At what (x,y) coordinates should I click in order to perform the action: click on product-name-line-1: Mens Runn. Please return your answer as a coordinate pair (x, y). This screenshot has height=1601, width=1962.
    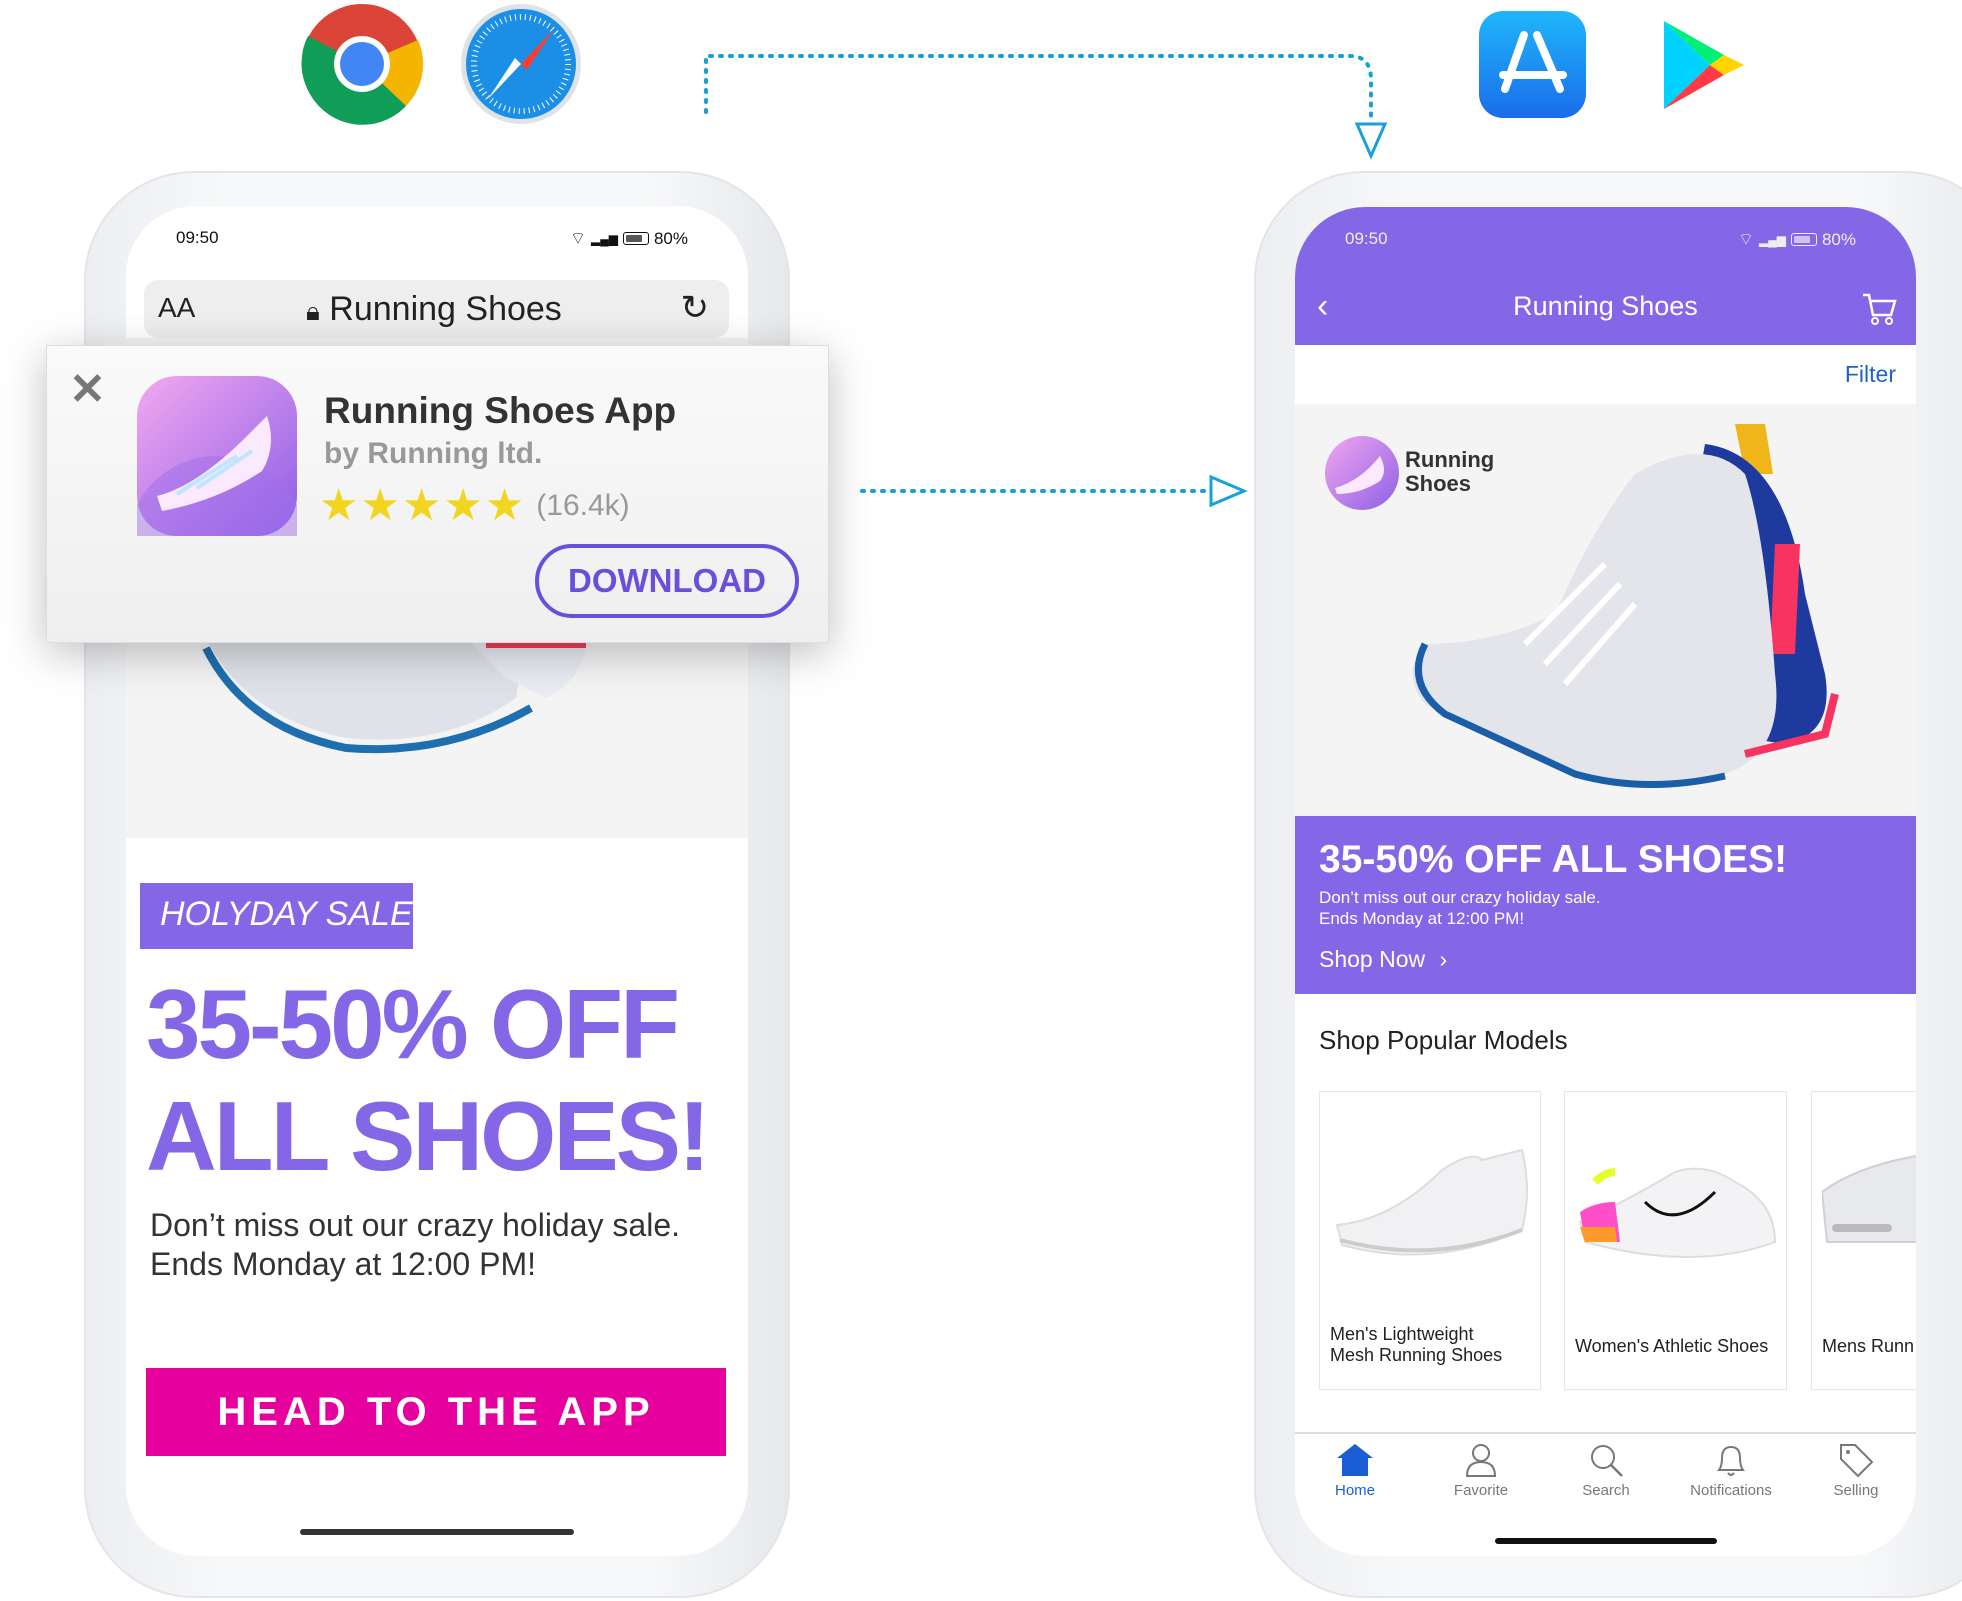
    Looking at the image, I should click on (1868, 1346).